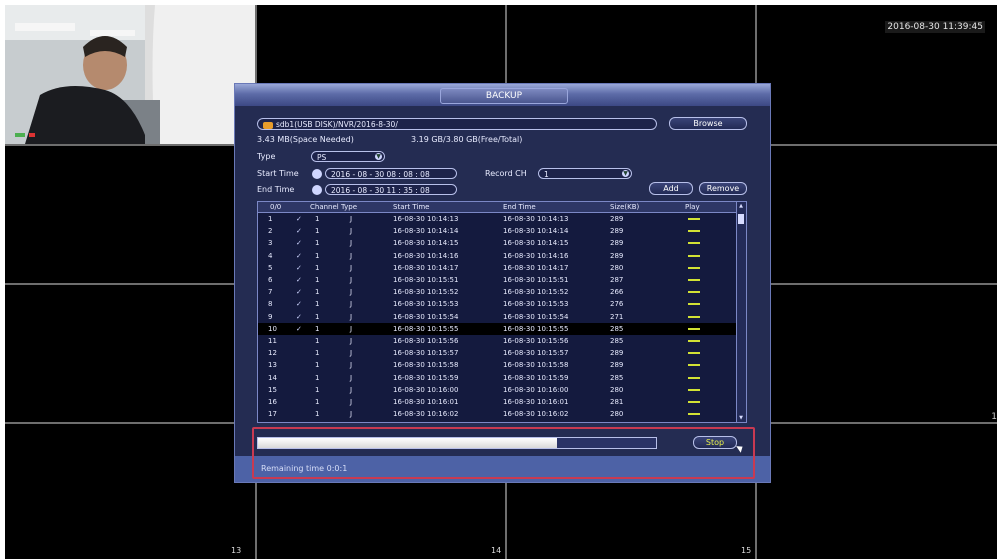  I want to click on cell-start-time: 16-08-30 10:14:16, so click(426, 255).